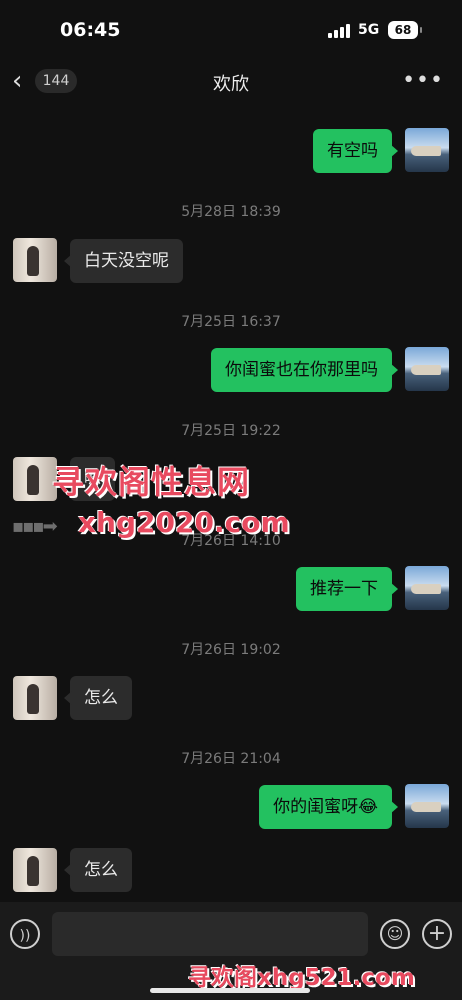 Image resolution: width=462 pixels, height=1000 pixels. What do you see at coordinates (231, 212) in the screenshot?
I see `timestamp: 5月28日 18:39` at bounding box center [231, 212].